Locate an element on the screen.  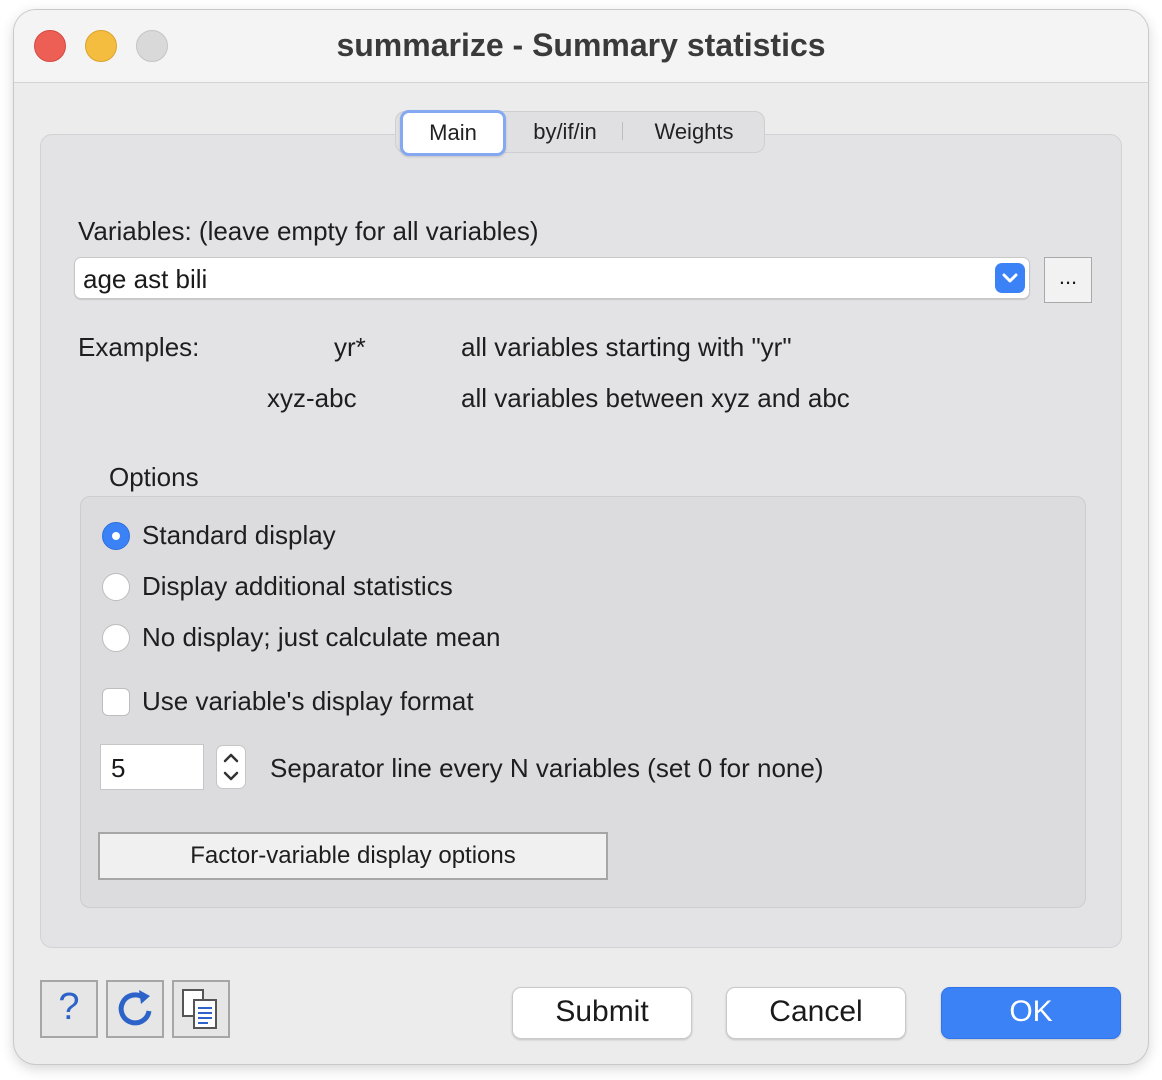
example-pattern: yr* is located at coordinates (350, 347).